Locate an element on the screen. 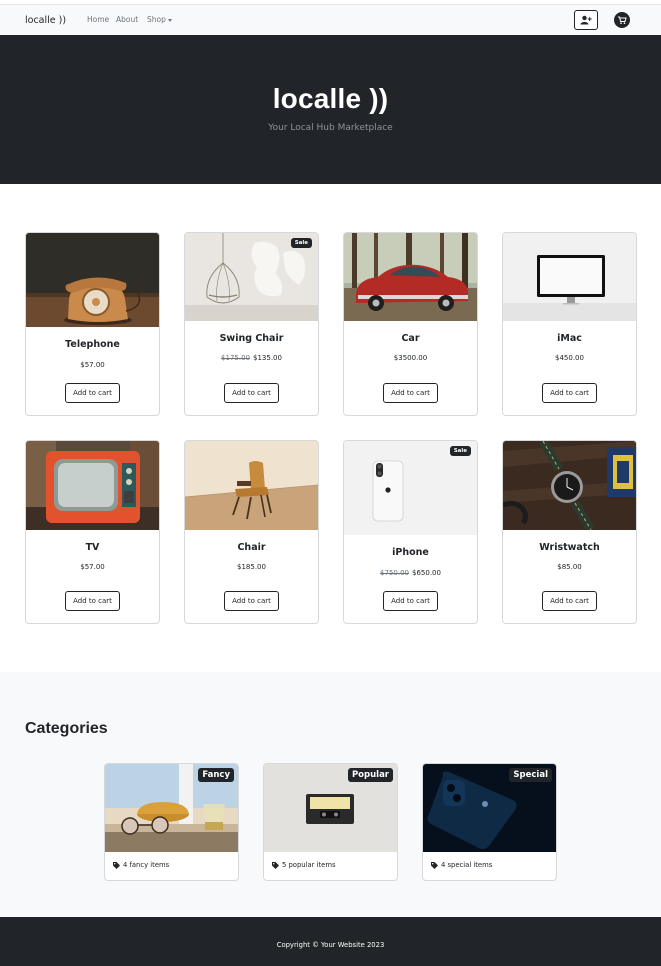 This screenshot has width=661, height=966. chevron-down-icon is located at coordinates (169, 20).